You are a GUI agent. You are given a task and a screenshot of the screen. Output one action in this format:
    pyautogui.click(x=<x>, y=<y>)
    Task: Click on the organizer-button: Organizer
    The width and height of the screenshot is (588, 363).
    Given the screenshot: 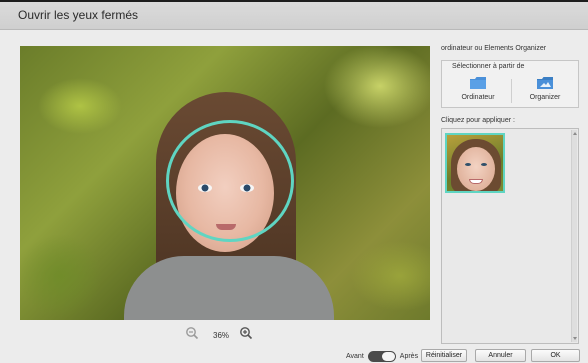 What is the action you would take?
    pyautogui.click(x=545, y=90)
    